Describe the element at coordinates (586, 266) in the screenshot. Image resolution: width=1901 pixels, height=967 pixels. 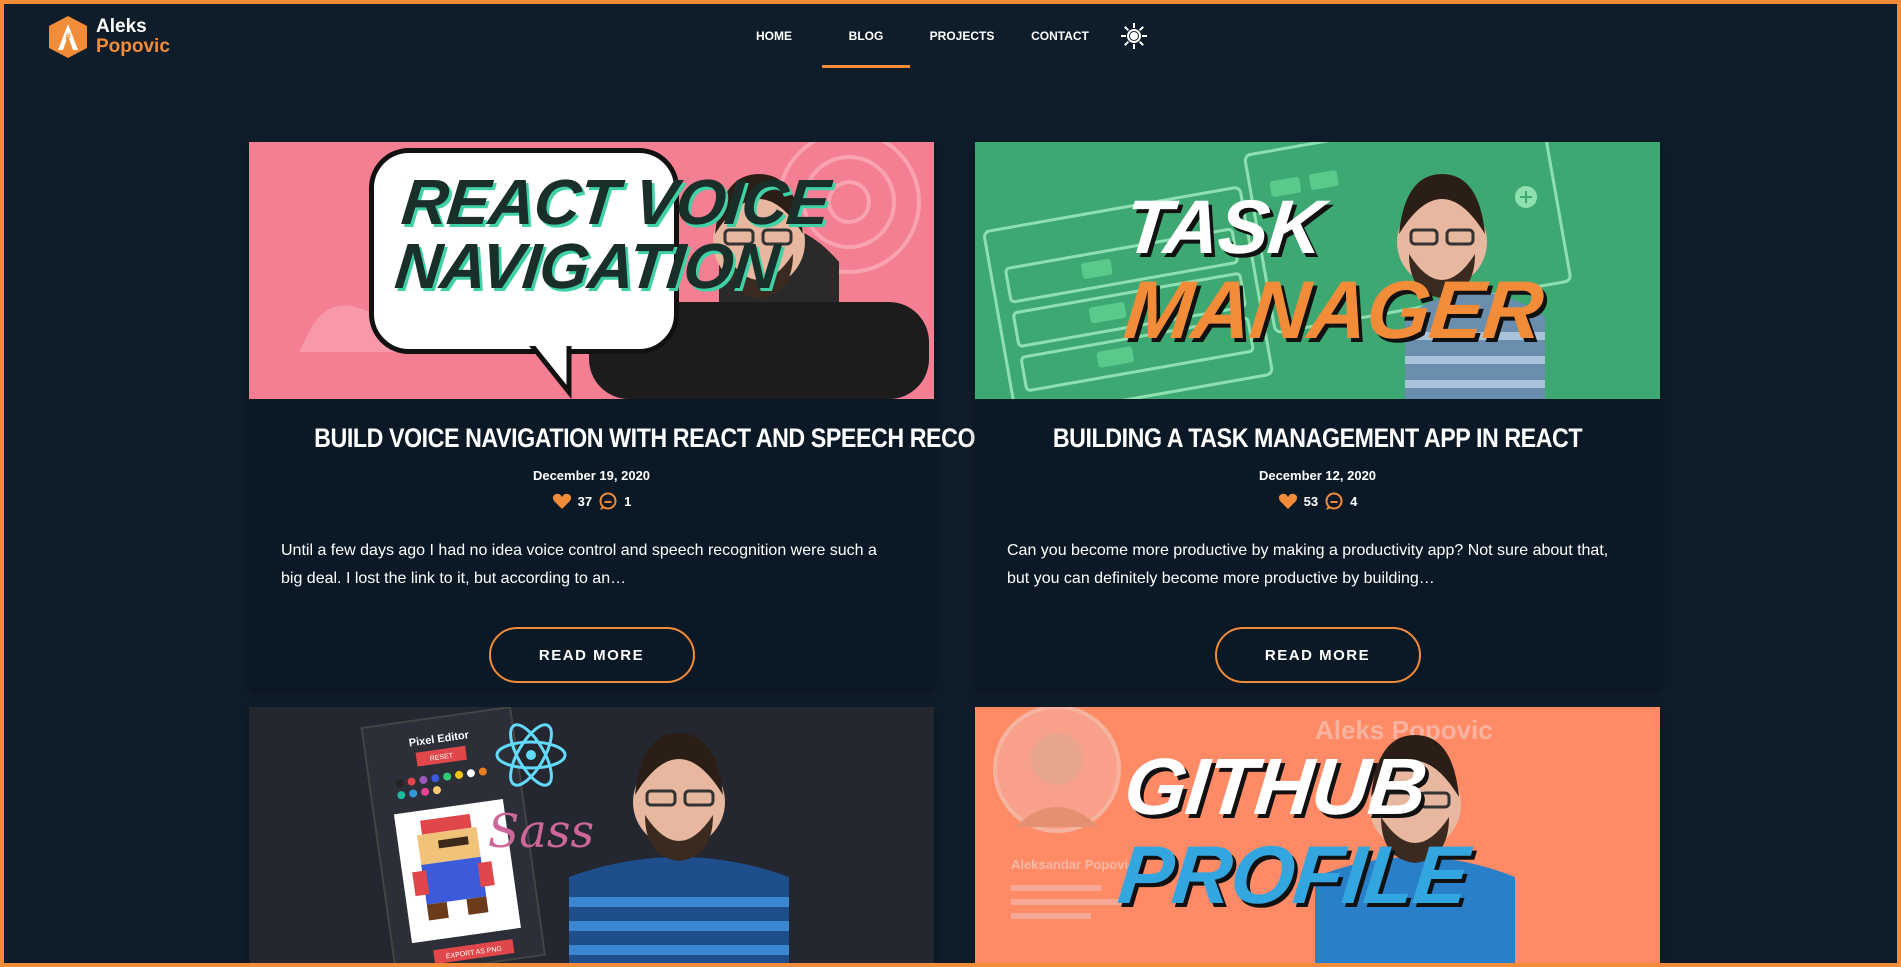
I see `banner-line-2: NAVIGATION` at that location.